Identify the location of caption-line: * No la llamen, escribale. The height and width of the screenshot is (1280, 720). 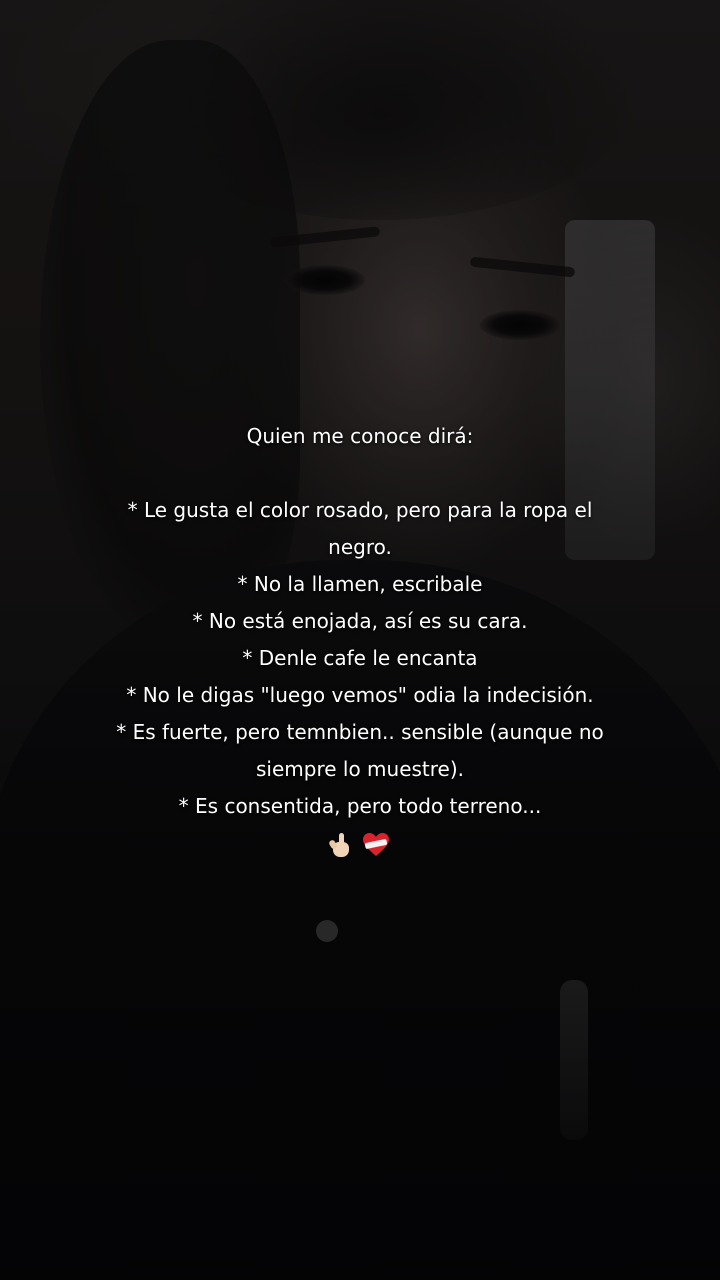
(360, 584).